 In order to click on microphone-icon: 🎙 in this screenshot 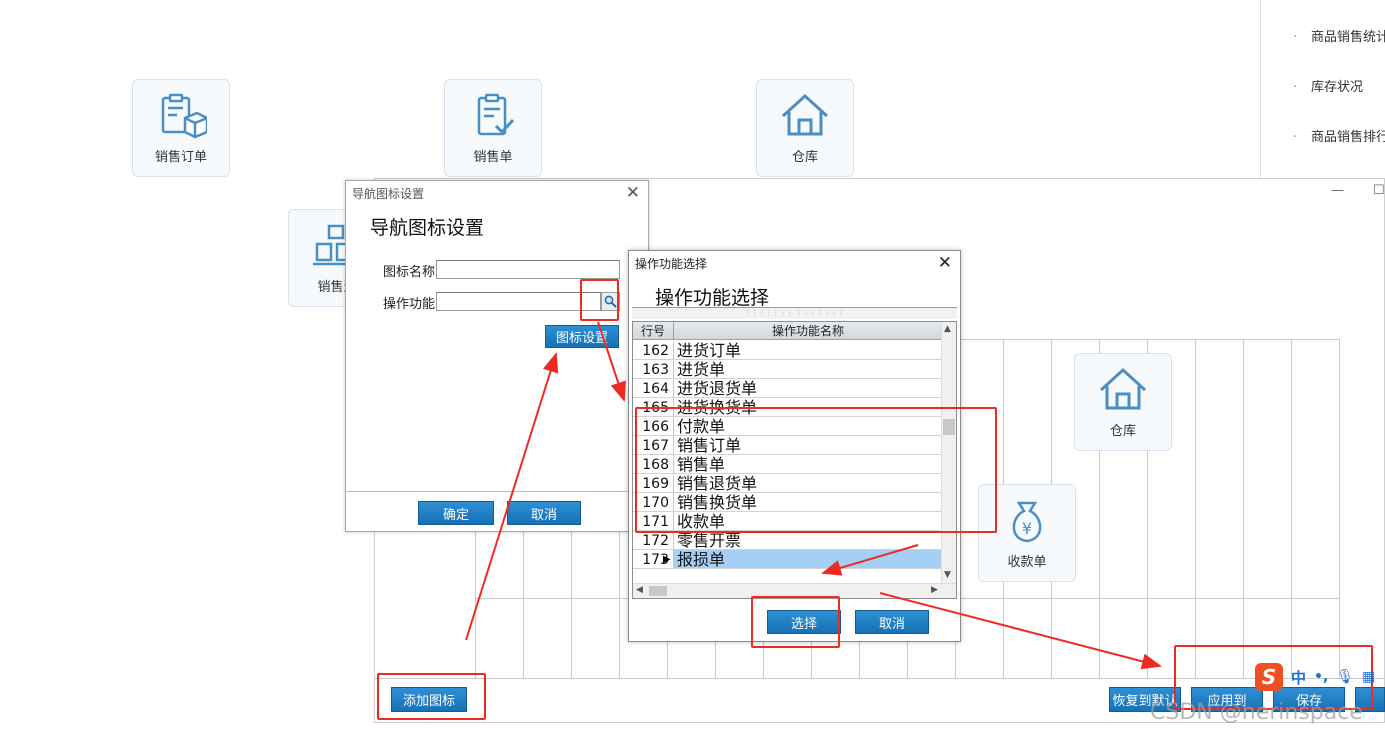, I will do `click(1345, 677)`.